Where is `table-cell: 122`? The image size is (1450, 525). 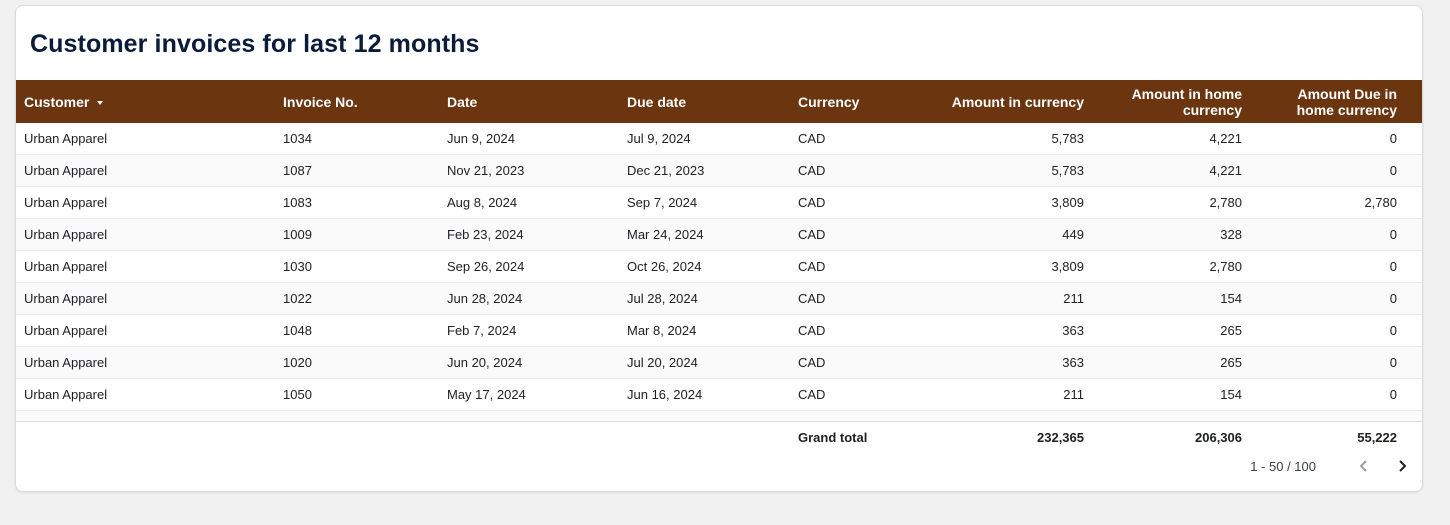
table-cell: 122 is located at coordinates (1171, 416).